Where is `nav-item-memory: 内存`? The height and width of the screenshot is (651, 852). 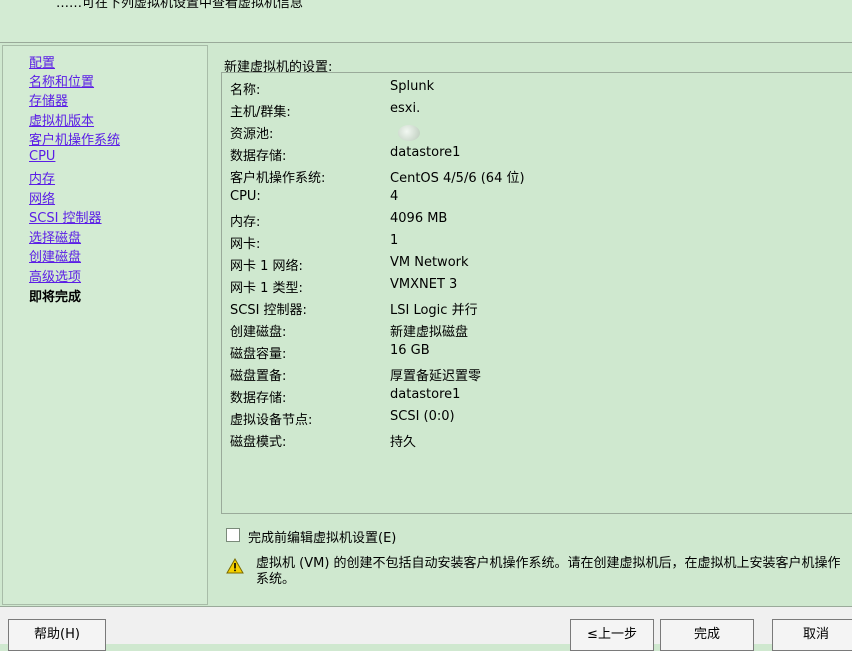
nav-item-memory: 内存 is located at coordinates (42, 177).